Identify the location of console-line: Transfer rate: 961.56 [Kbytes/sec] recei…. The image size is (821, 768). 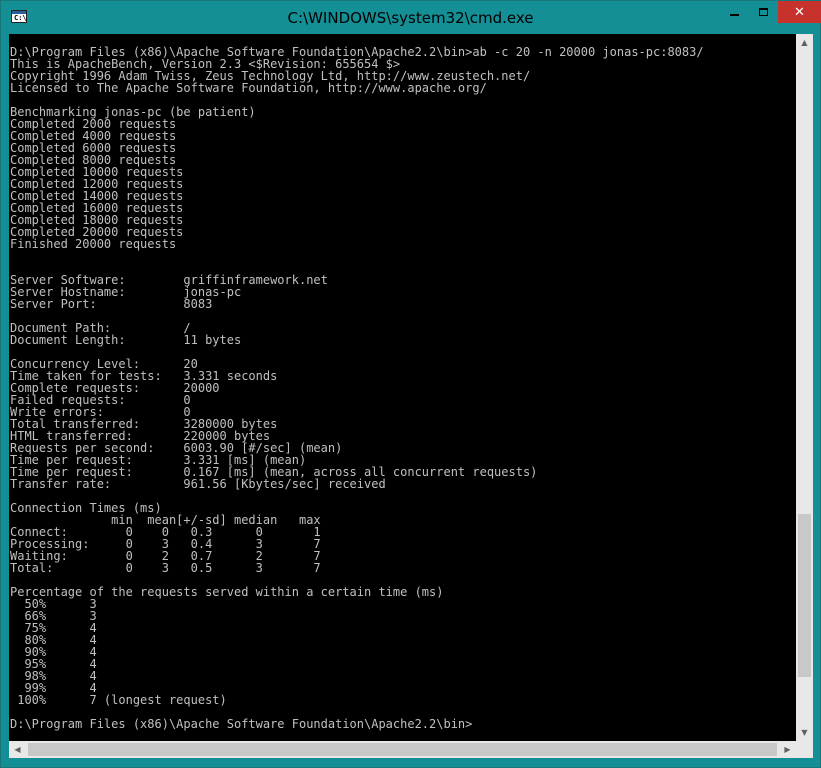
(198, 484).